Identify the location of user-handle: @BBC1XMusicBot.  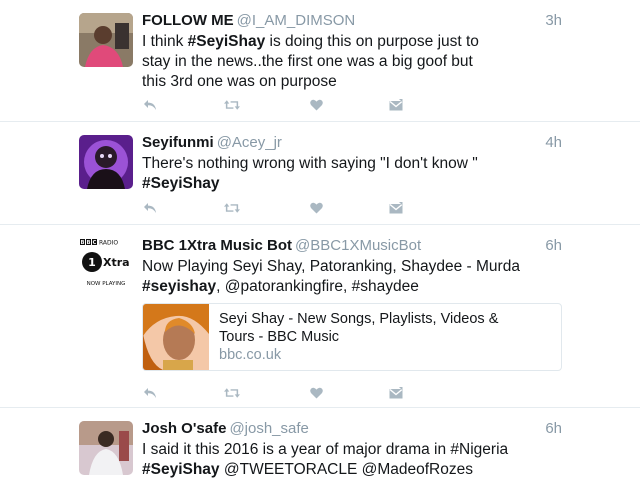
(358, 245).